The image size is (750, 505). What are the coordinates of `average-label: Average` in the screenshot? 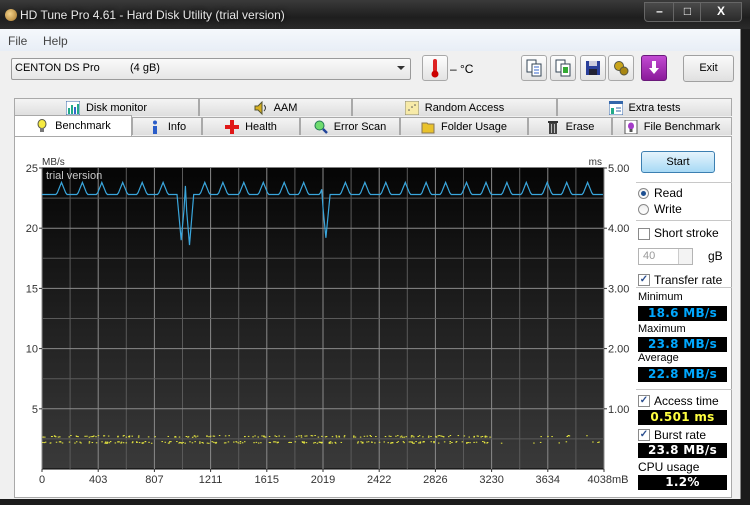 It's located at (658, 358).